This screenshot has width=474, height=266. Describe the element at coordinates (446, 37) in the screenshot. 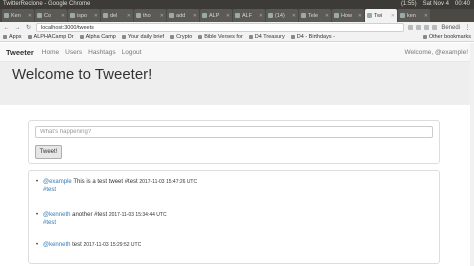

I see `other-bookmarks: Other bookmarks` at that location.